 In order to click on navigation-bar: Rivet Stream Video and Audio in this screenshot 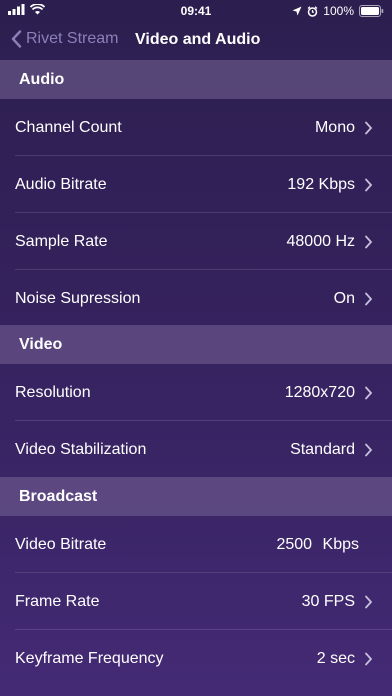, I will do `click(196, 41)`.